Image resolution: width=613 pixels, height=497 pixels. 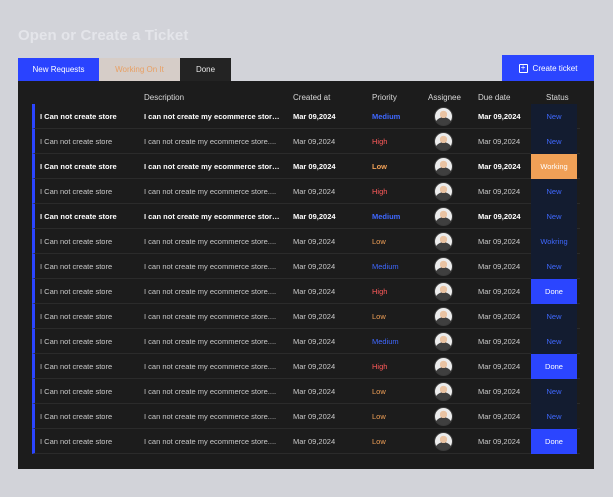 I want to click on tab-working-on-it: Working On It, so click(x=139, y=69).